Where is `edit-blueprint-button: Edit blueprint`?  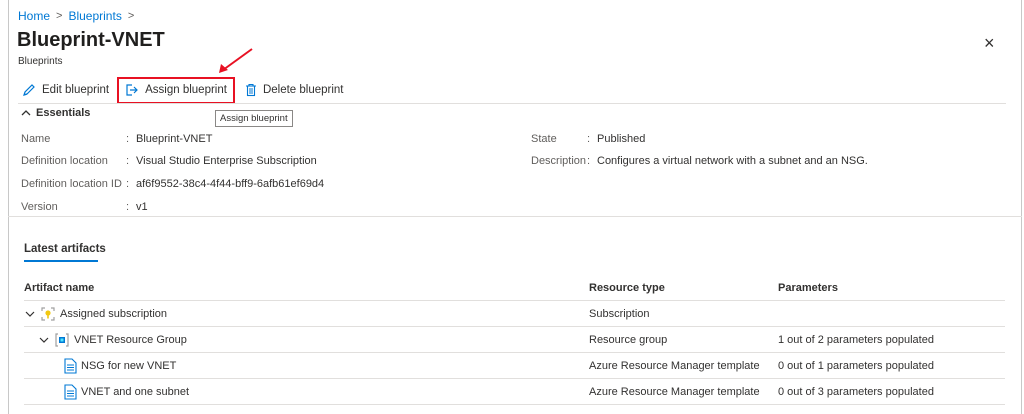
edit-blueprint-button: Edit blueprint is located at coordinates (65, 90).